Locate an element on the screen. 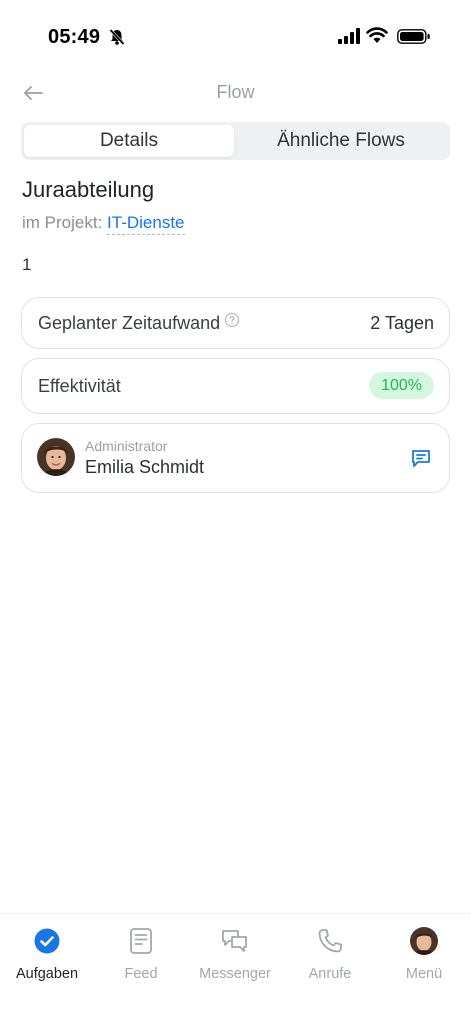  flow-description: 1 is located at coordinates (27, 264).